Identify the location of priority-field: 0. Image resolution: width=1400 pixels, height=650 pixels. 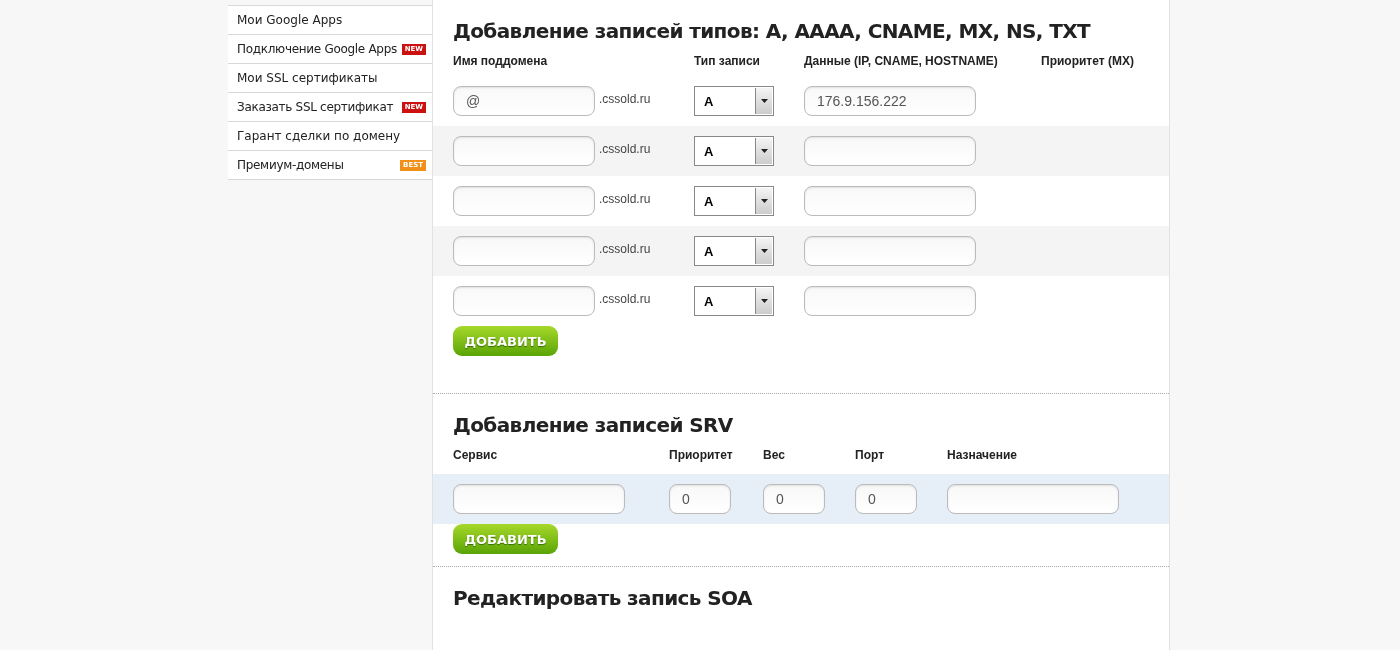
(700, 499).